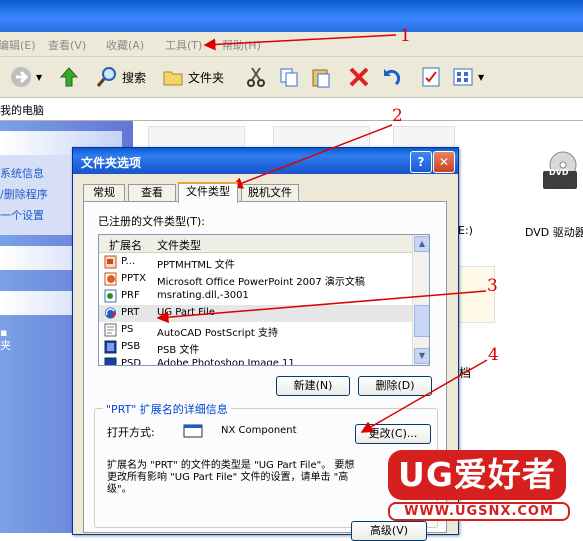  What do you see at coordinates (493, 355) in the screenshot?
I see `annotation-4: 4` at bounding box center [493, 355].